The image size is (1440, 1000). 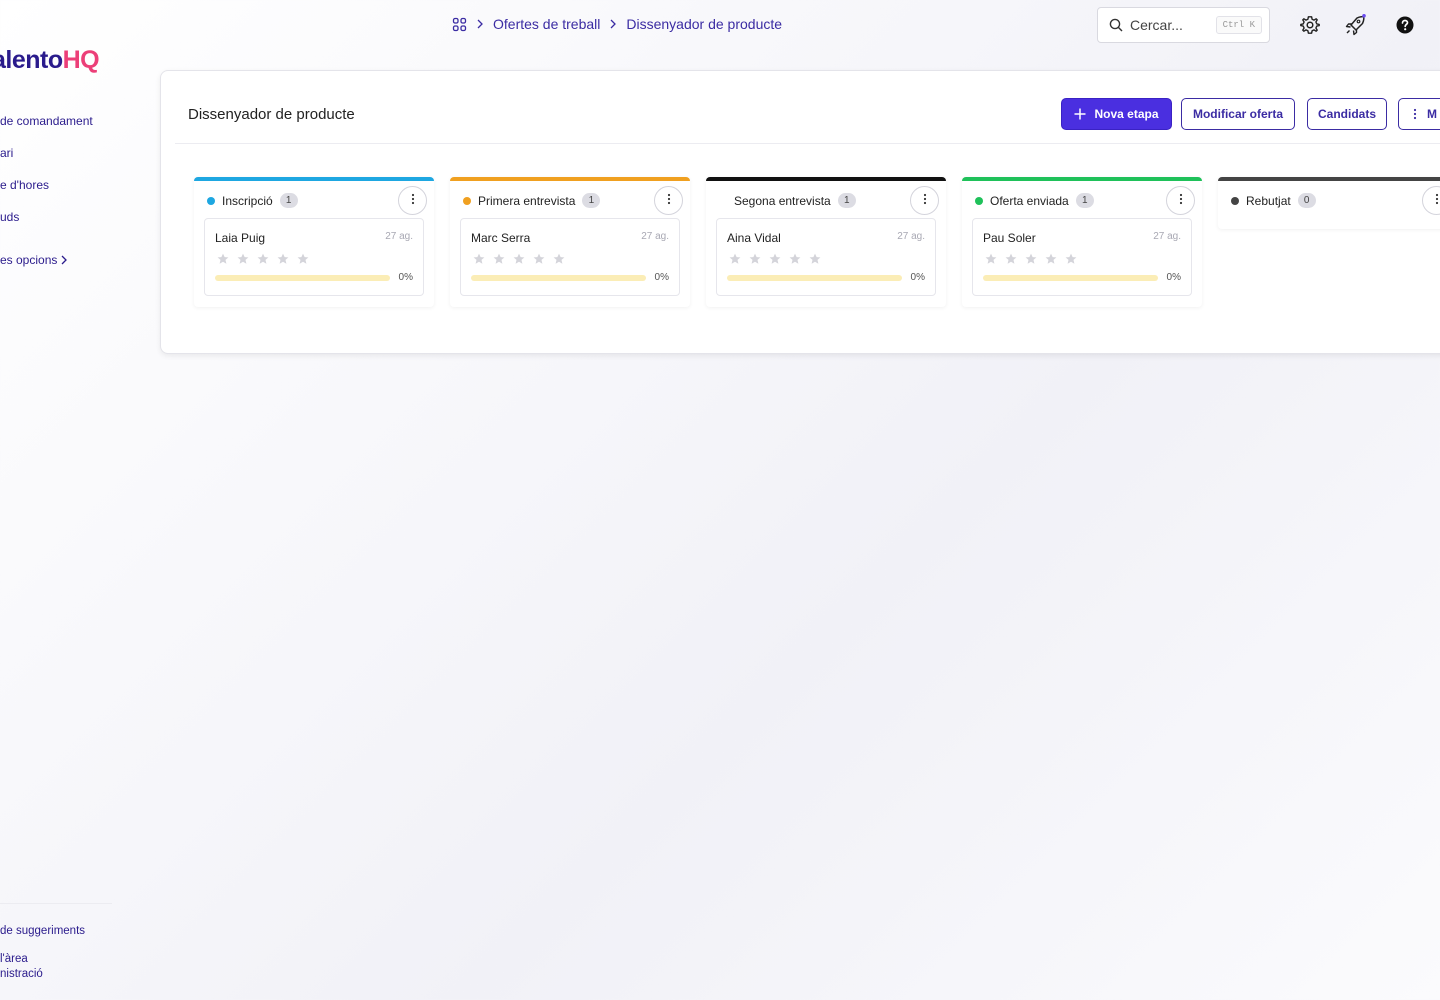 I want to click on candidate-card: Aina Vidal 27 ag. 0%, so click(x=826, y=257).